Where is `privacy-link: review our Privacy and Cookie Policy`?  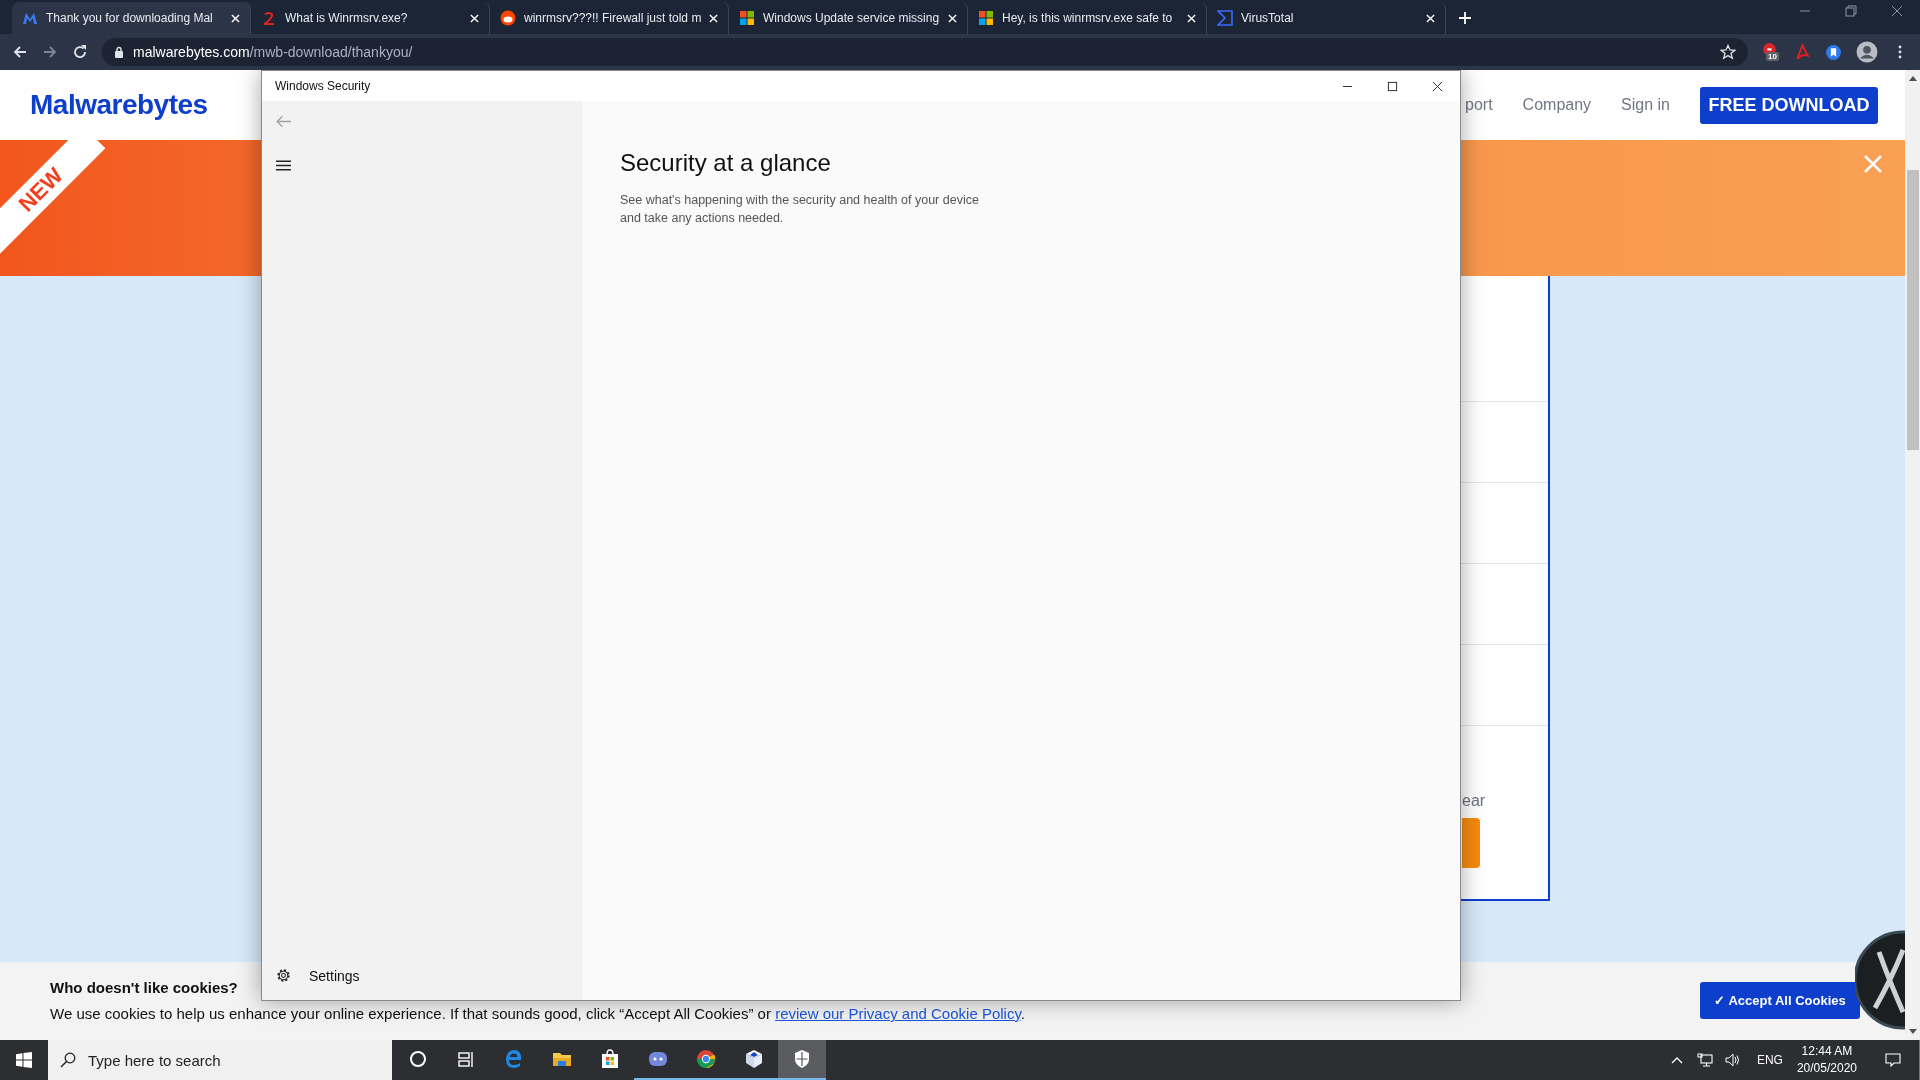 privacy-link: review our Privacy and Cookie Policy is located at coordinates (898, 1013).